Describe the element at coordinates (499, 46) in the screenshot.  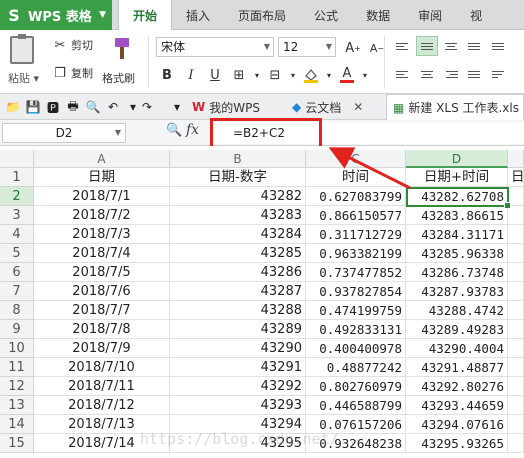
I see `indent-icon` at that location.